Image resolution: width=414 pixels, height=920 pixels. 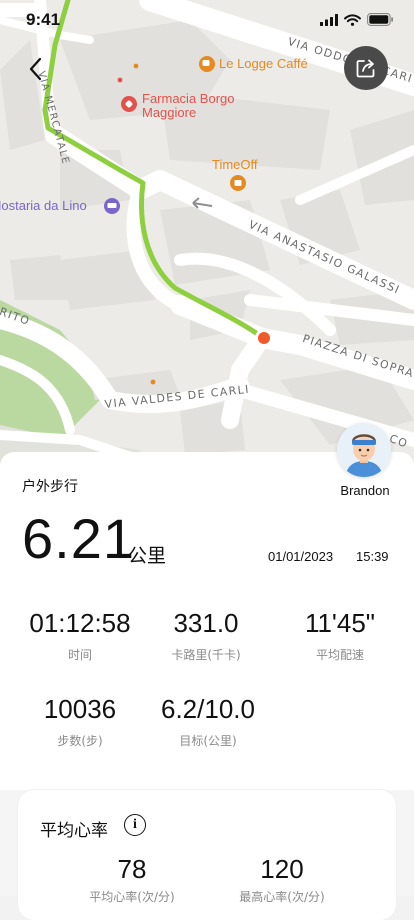 I want to click on stat-goal-value: 6.2/10.0, so click(x=208, y=709).